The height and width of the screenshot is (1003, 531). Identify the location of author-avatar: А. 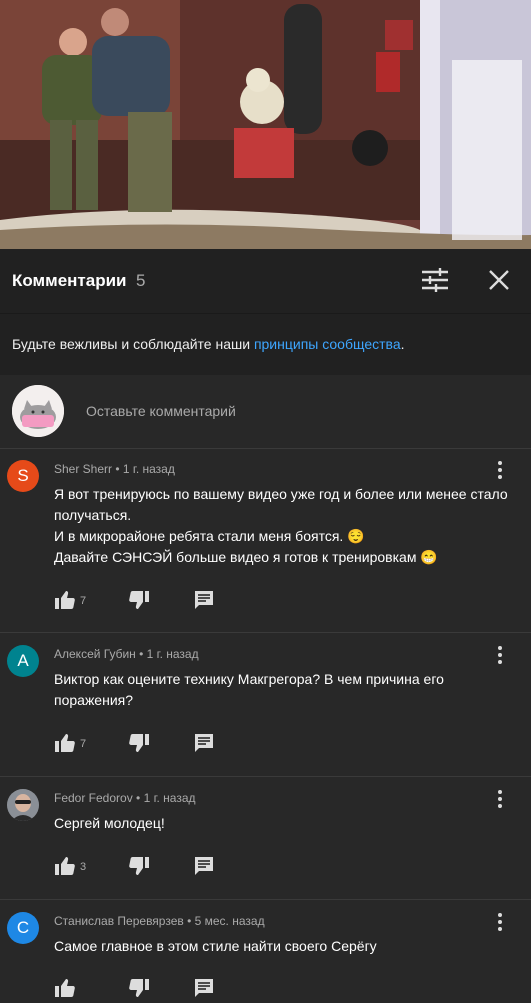
(23, 661).